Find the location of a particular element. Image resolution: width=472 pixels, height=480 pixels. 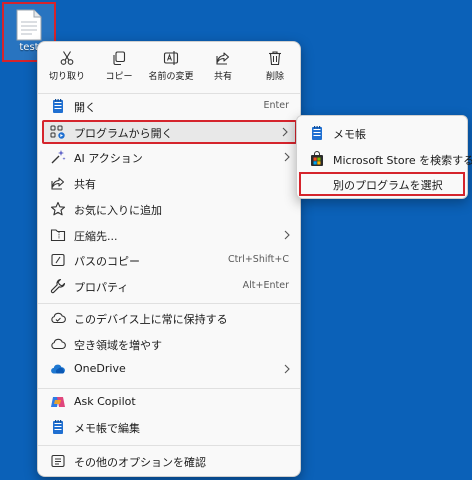

menu-item-open-with-label: プログラムから開く is located at coordinates (123, 133).